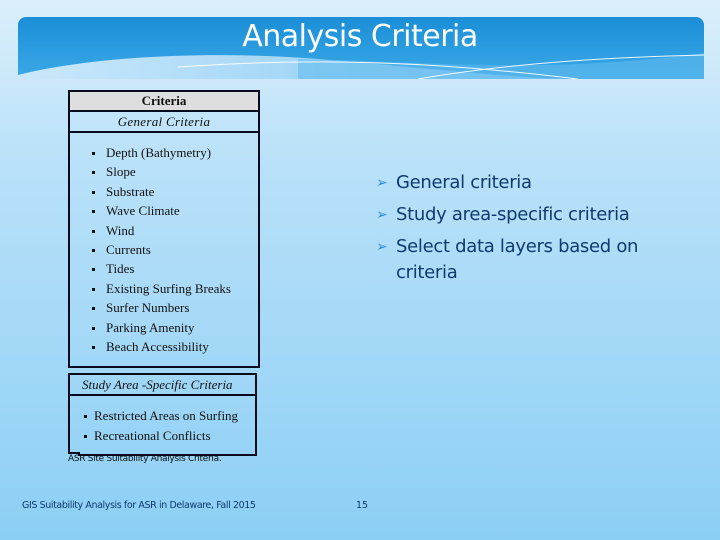  What do you see at coordinates (513, 214) in the screenshot?
I see `key-point-text: Study area-specific criteria` at bounding box center [513, 214].